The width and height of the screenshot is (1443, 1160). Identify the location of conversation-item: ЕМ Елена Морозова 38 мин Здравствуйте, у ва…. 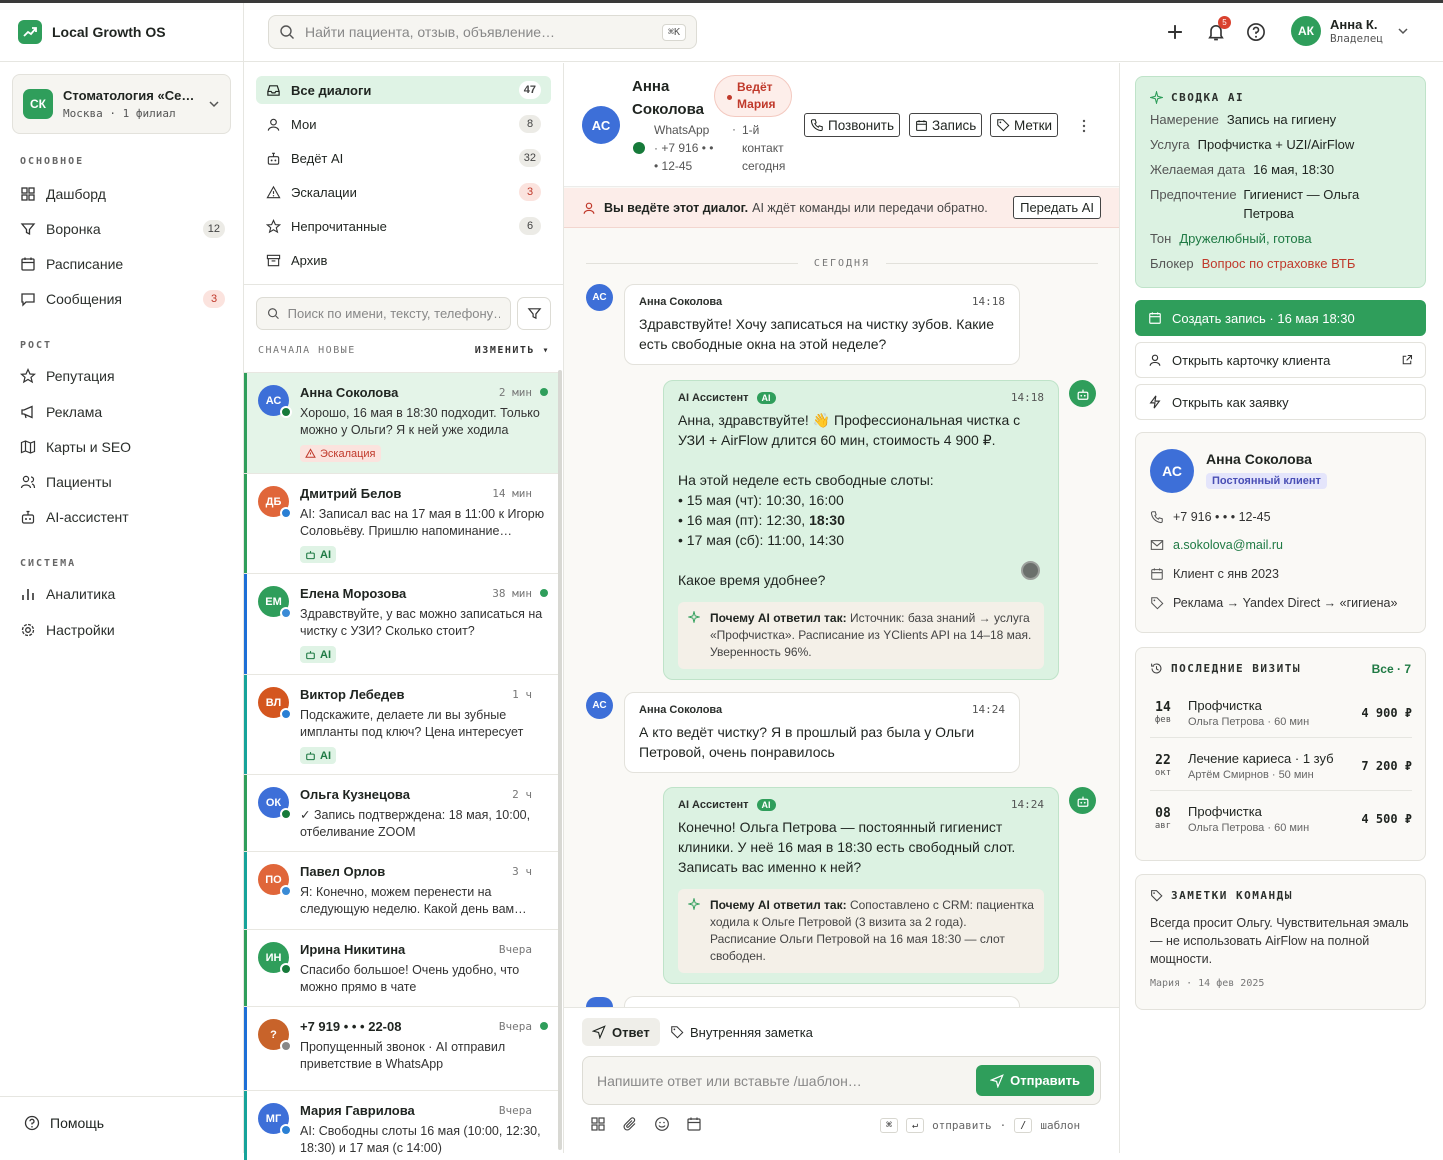
(402, 623).